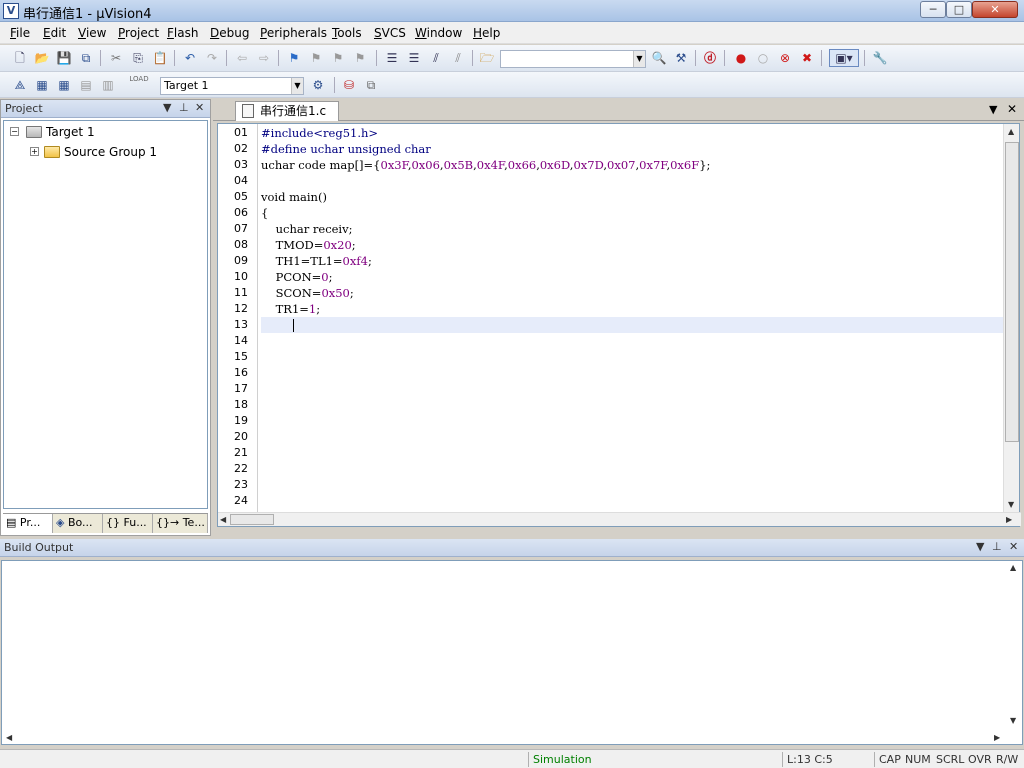 The height and width of the screenshot is (768, 1024). I want to click on code-line: TR1=1;, so click(633, 309).